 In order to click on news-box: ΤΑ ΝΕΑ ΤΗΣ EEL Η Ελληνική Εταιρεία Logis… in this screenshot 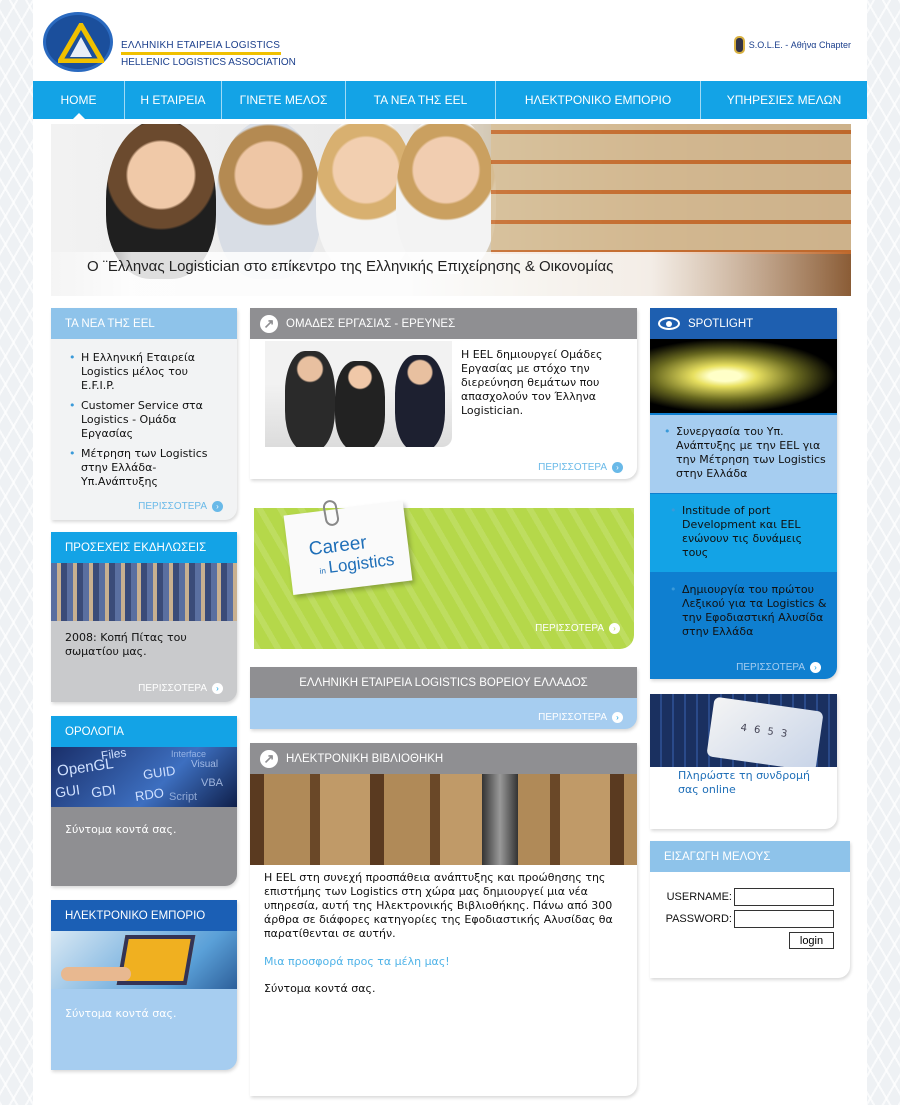, I will do `click(144, 414)`.